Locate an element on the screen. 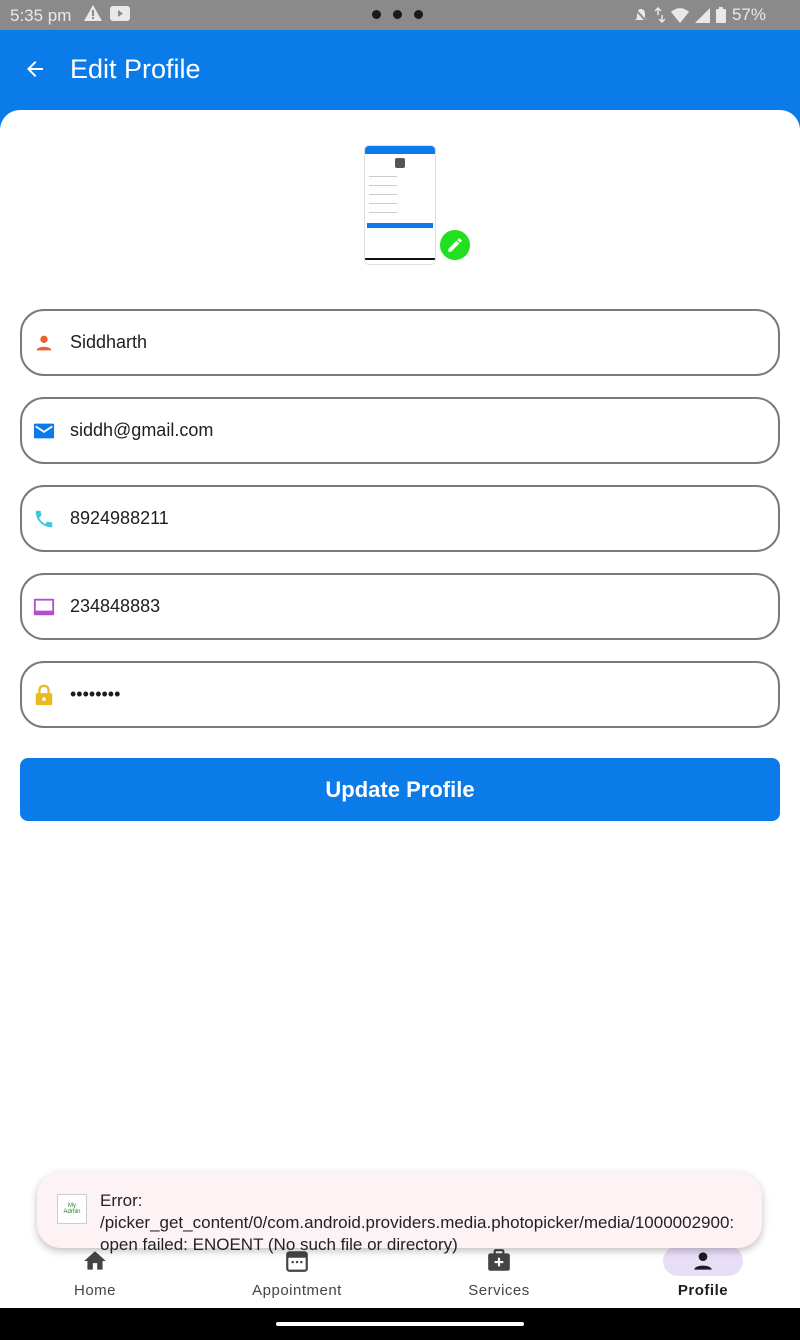  phone-input is located at coordinates (400, 518).